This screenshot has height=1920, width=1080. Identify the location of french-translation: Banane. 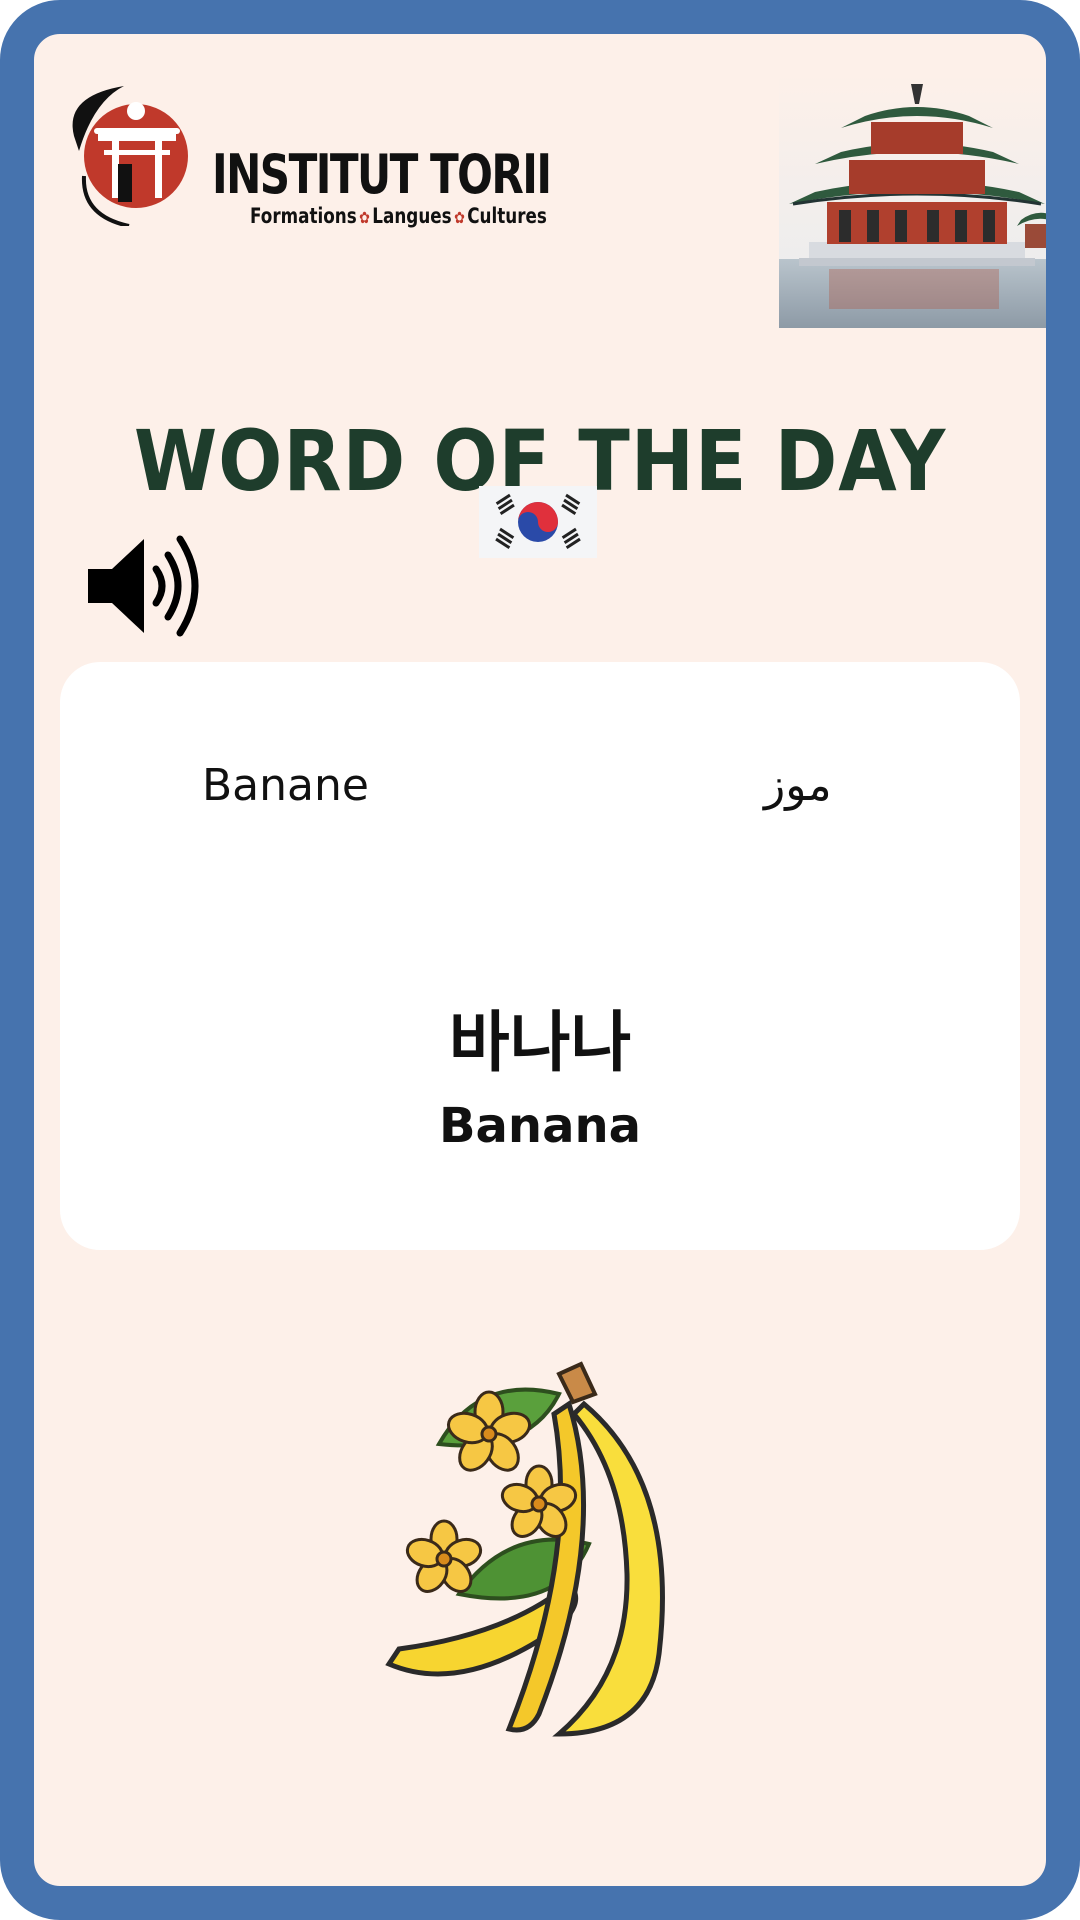
(285, 785).